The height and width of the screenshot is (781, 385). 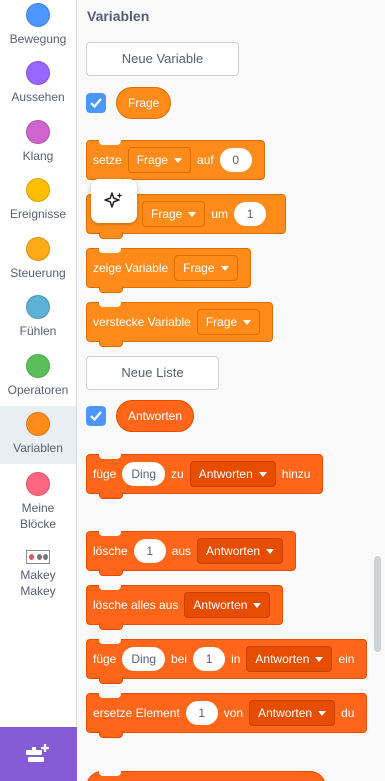 What do you see at coordinates (152, 373) in the screenshot?
I see `new-list-button: Neue Liste` at bounding box center [152, 373].